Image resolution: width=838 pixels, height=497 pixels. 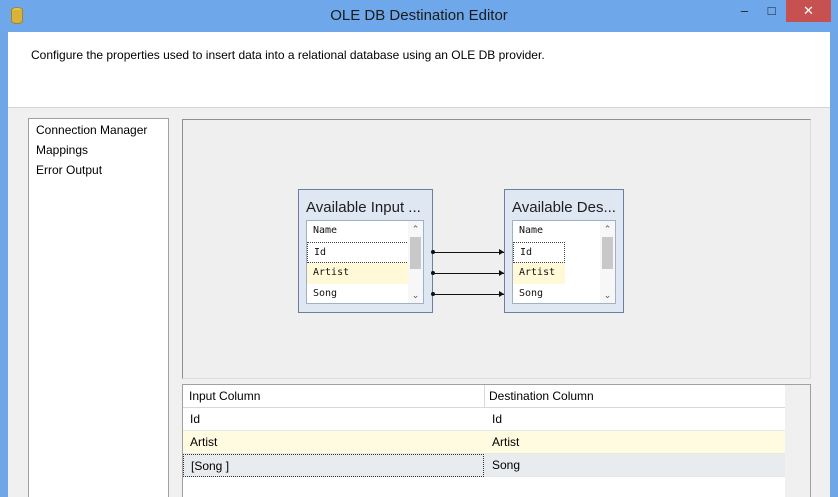 What do you see at coordinates (333, 465) in the screenshot?
I see `input-column-cell: [Song ]` at bounding box center [333, 465].